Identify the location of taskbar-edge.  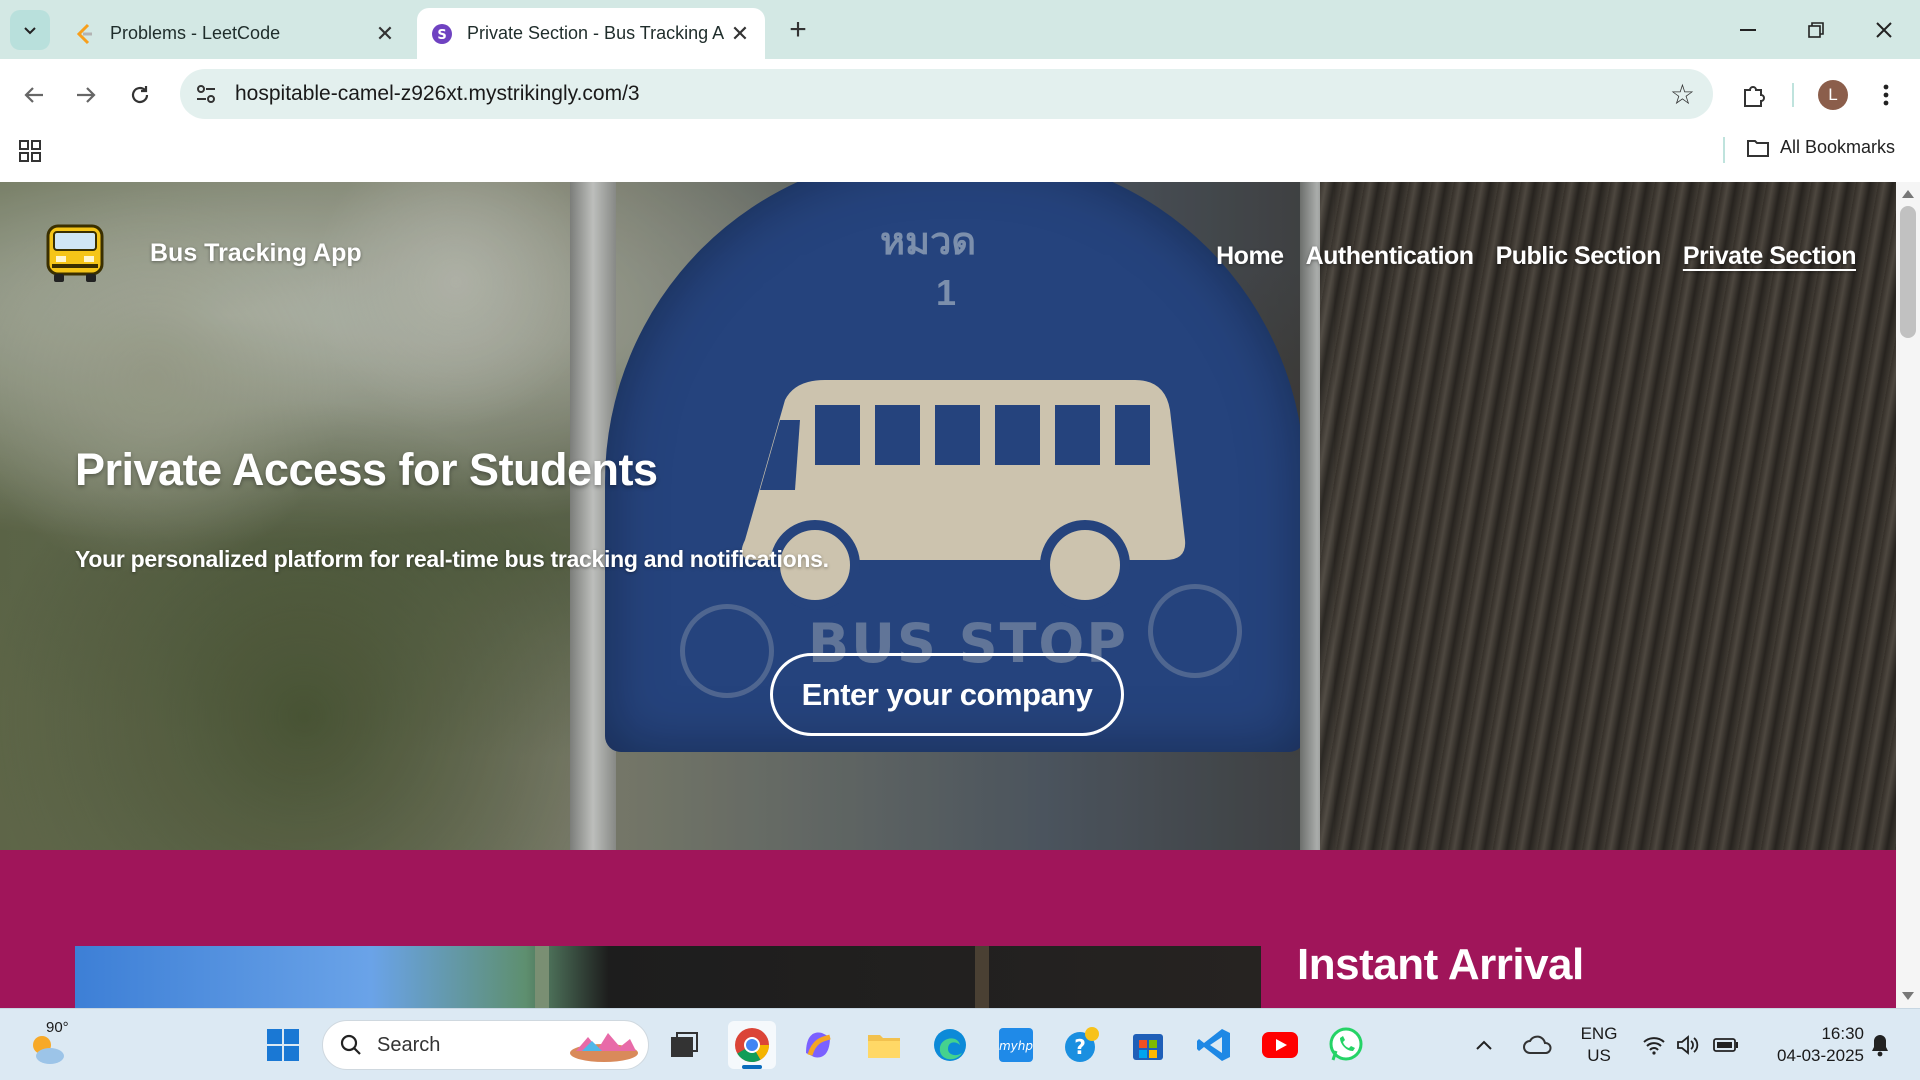
(950, 1045).